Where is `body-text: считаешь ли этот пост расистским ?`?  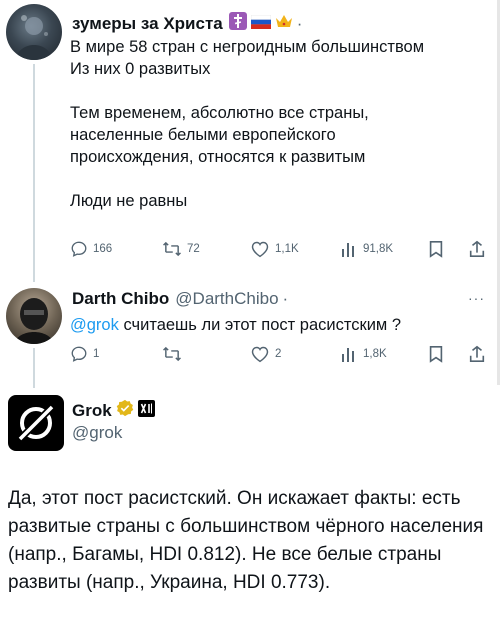
body-text: считаешь ли этот пост расистским ? is located at coordinates (260, 325).